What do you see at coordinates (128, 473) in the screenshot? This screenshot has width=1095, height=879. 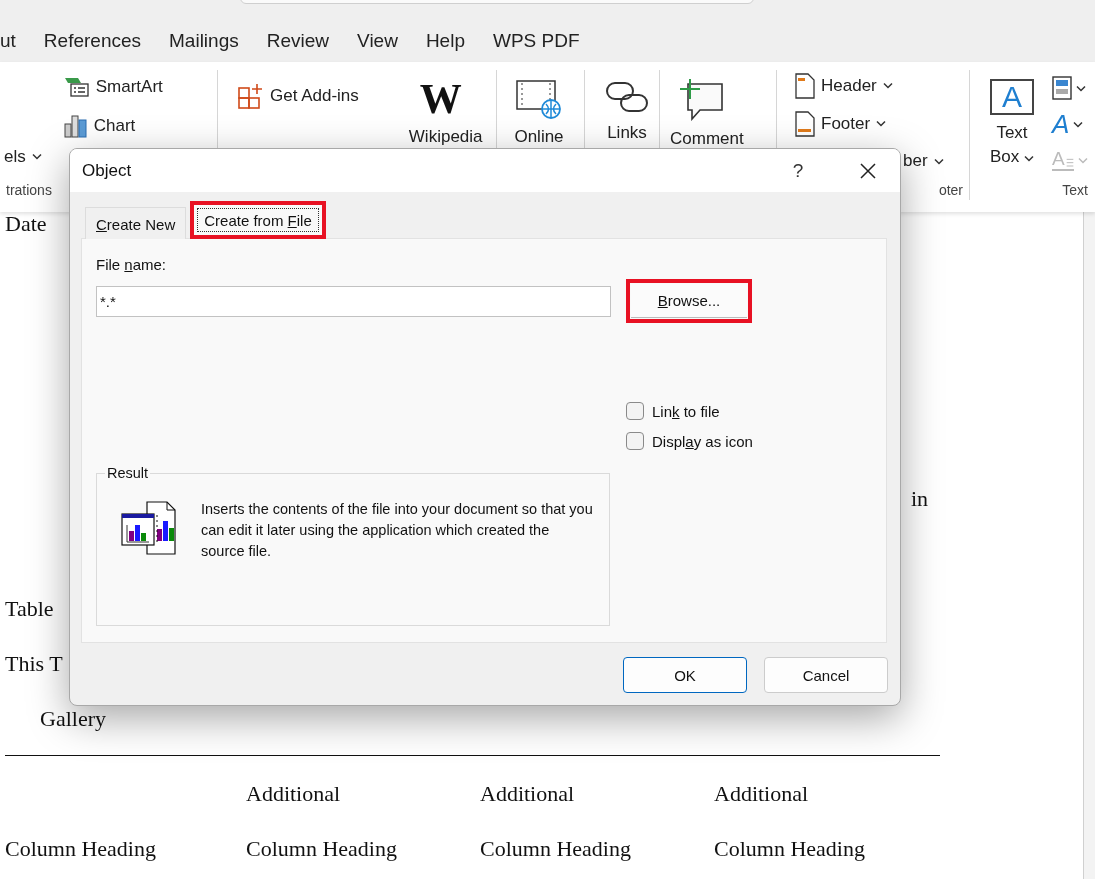 I see `group-label: Result` at bounding box center [128, 473].